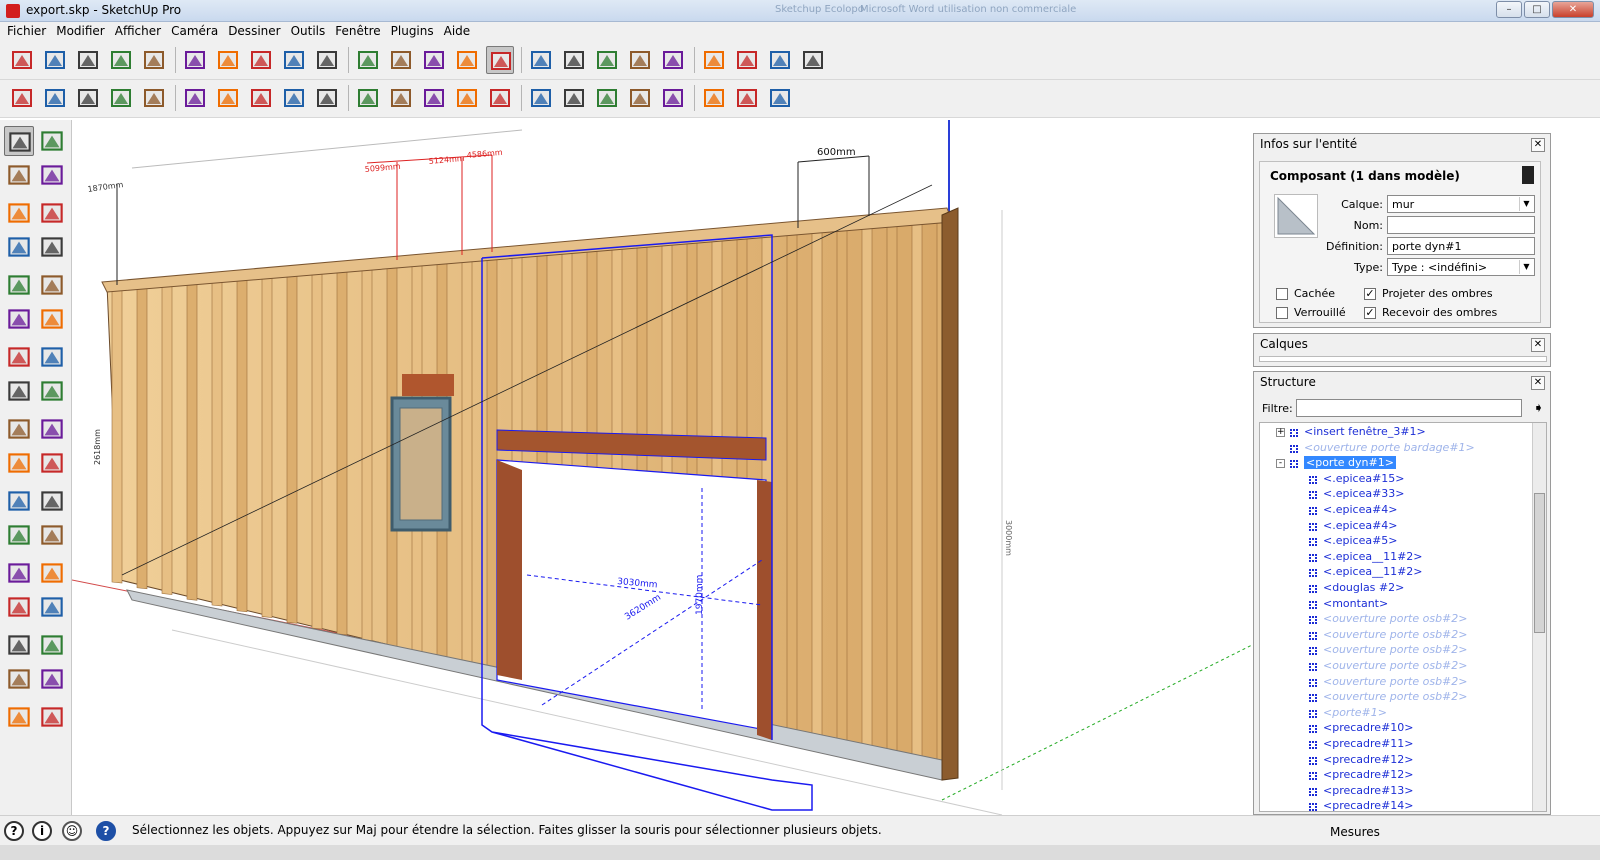 This screenshot has height=860, width=1600. What do you see at coordinates (1395, 464) in the screenshot?
I see `tree-row: - <porte dyn#1>` at bounding box center [1395, 464].